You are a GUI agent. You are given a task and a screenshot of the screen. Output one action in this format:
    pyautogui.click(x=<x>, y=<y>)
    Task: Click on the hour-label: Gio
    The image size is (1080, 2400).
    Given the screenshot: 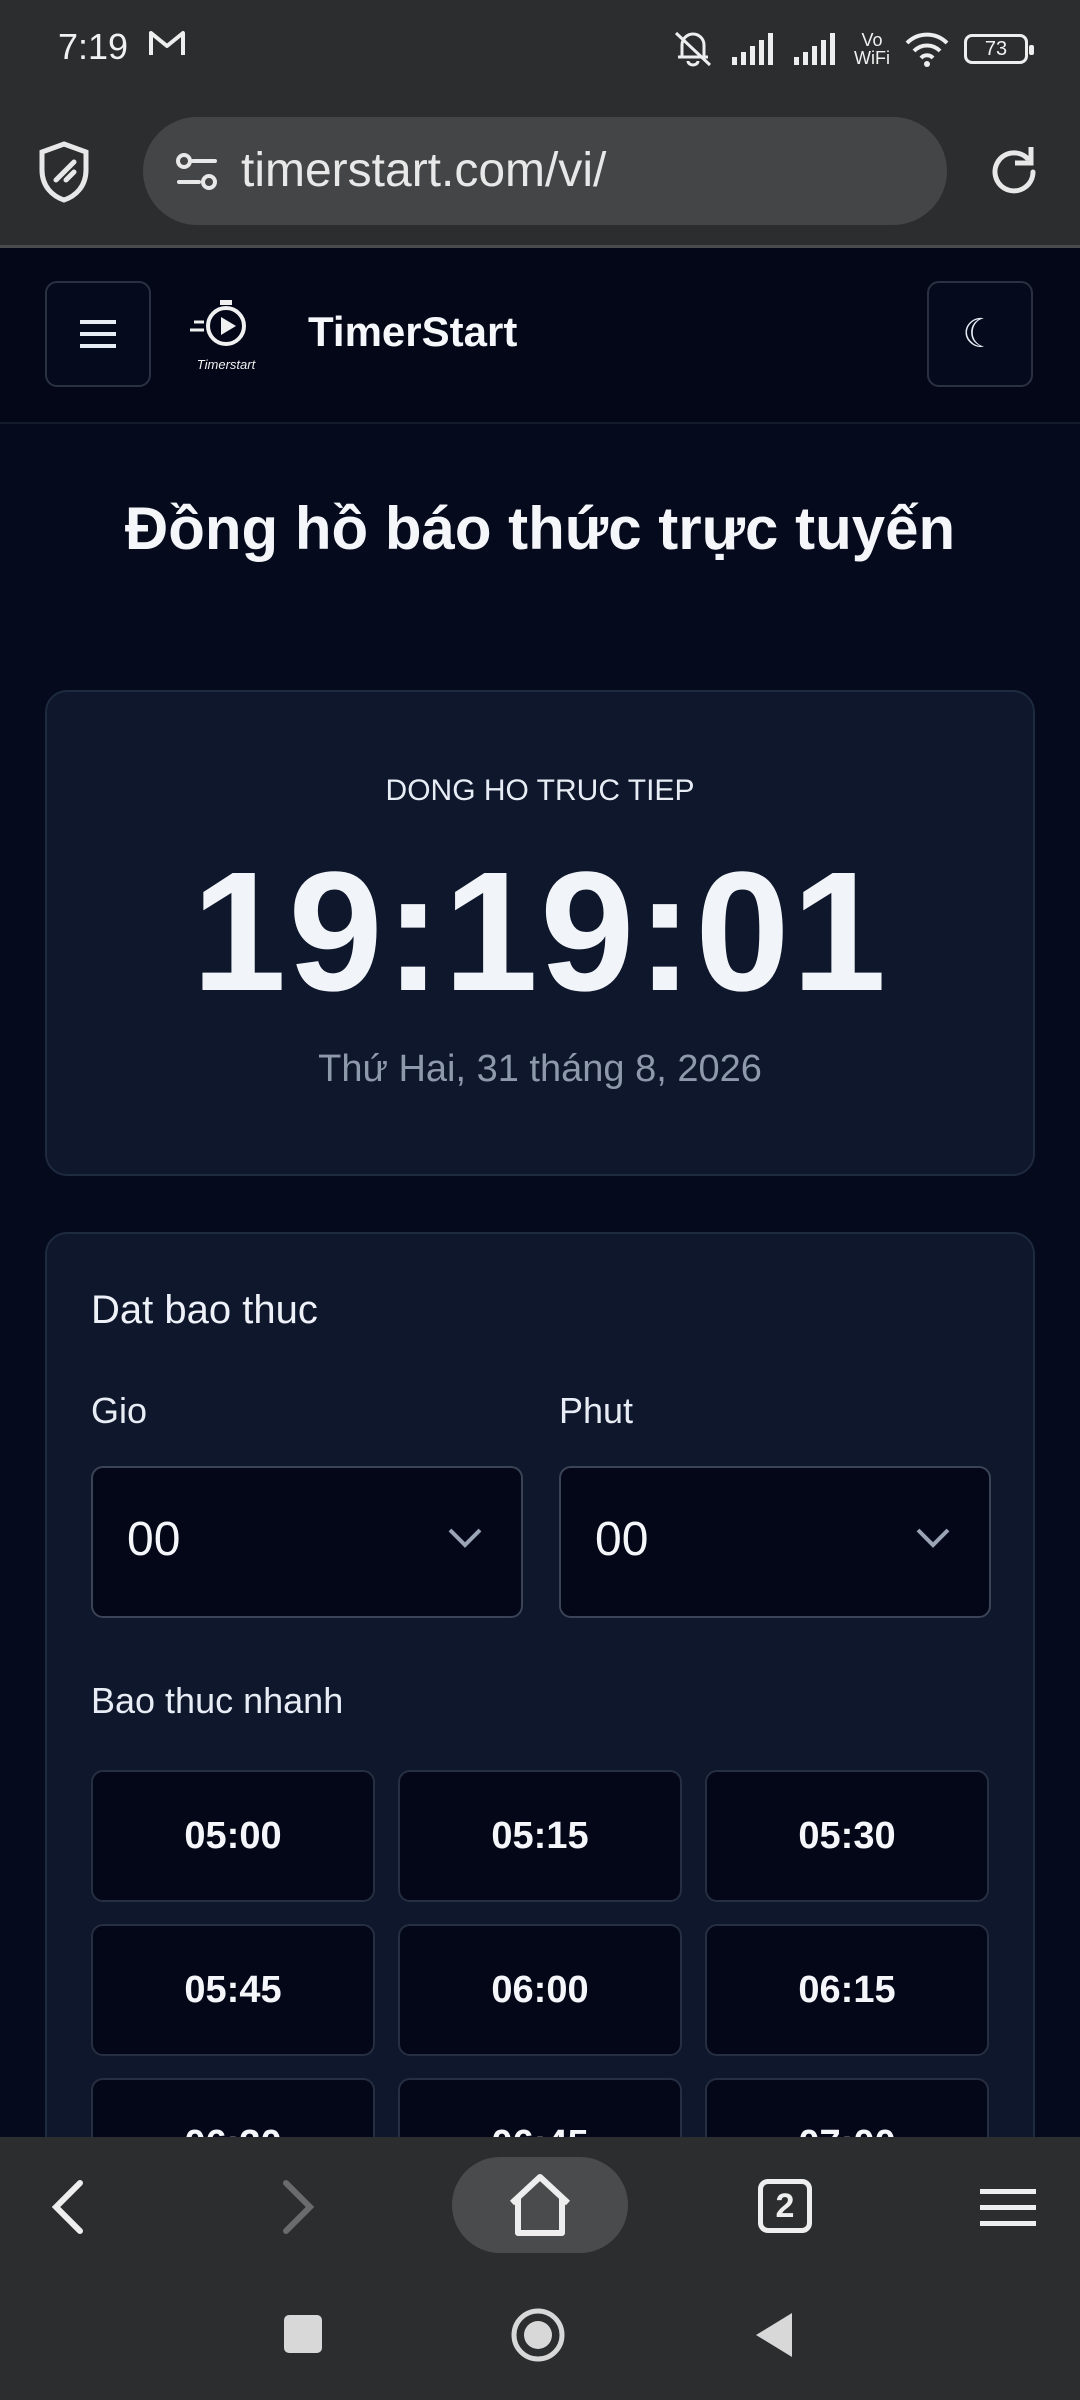 What is the action you would take?
    pyautogui.click(x=119, y=1410)
    